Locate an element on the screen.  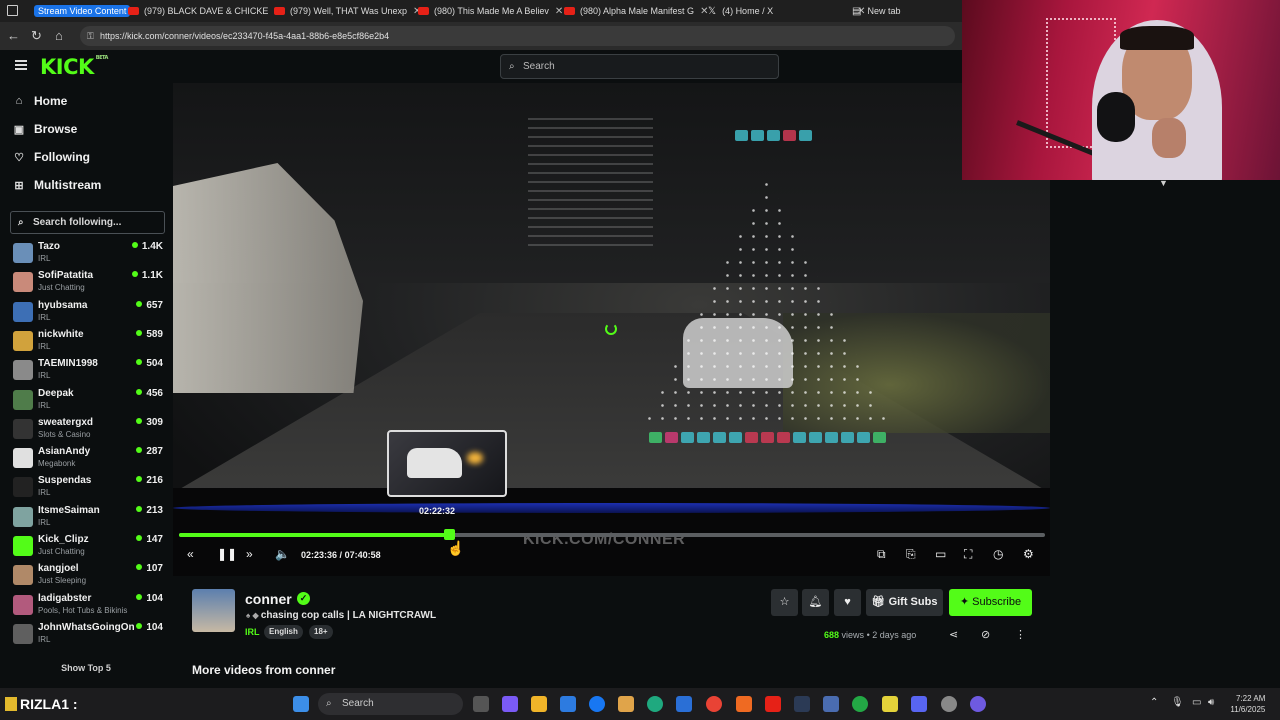
theater-mode-icon: ▭ is located at coordinates (940, 554).